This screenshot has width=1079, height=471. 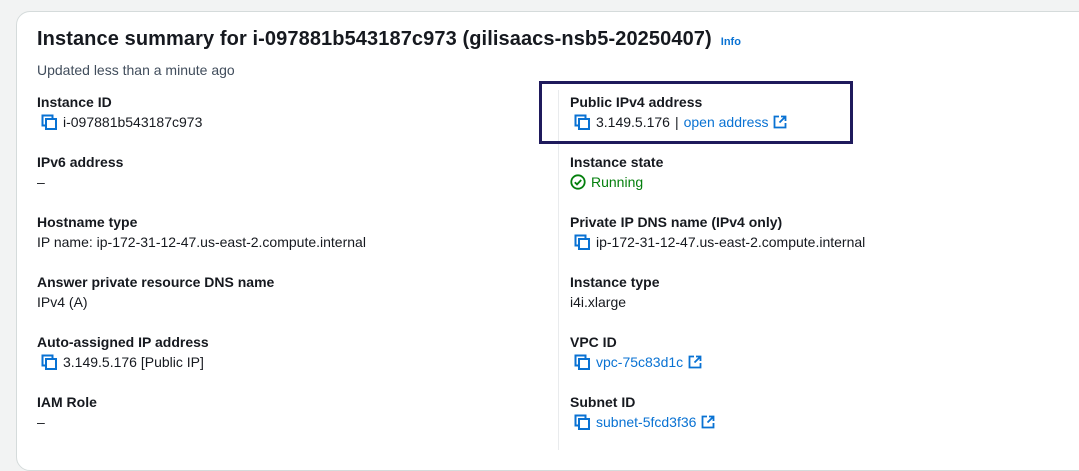 I want to click on subnet-id-value-row: subnet-5fcd3f36, so click(x=642, y=422).